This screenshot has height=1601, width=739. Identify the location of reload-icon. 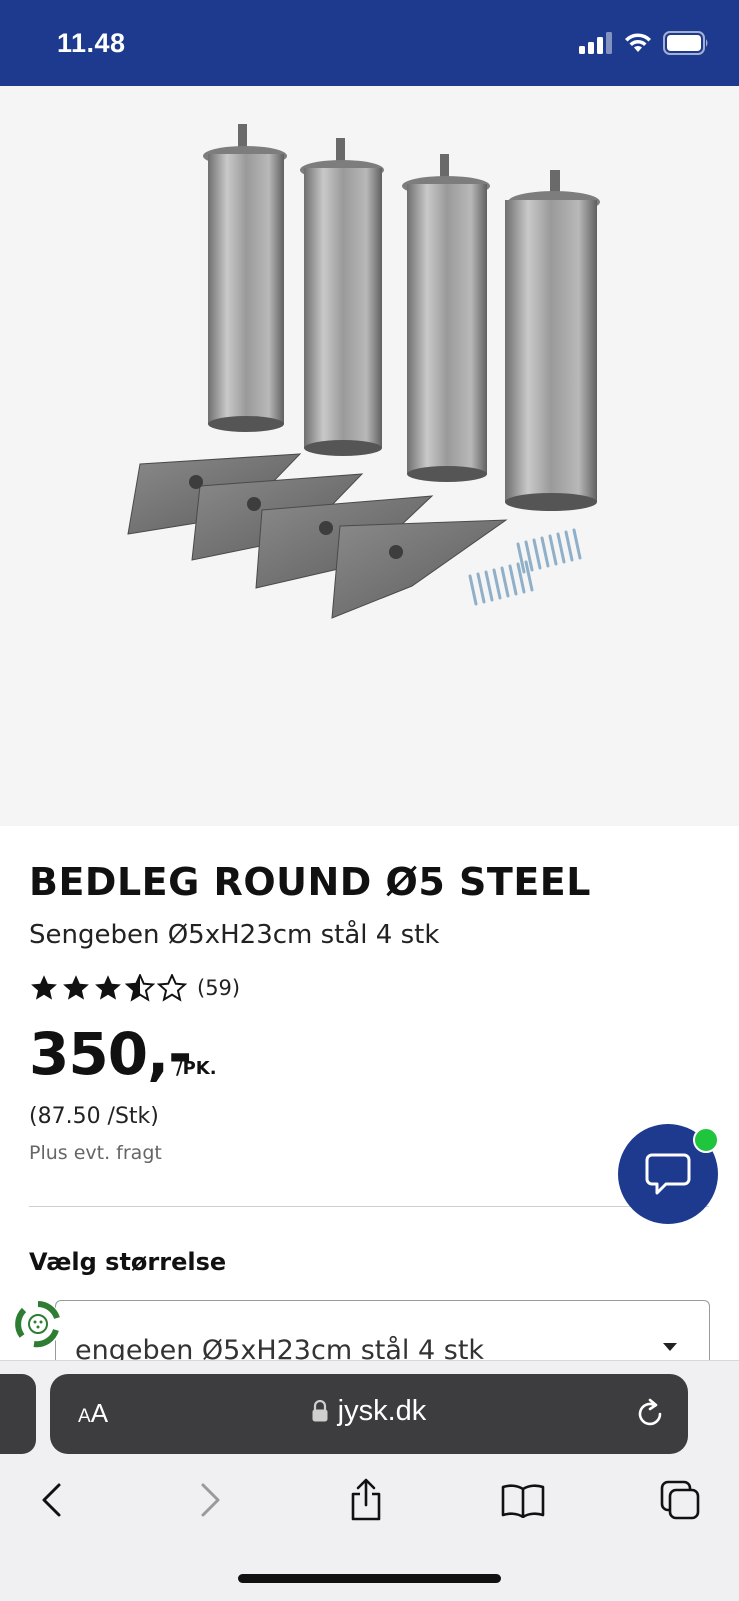
(651, 1414).